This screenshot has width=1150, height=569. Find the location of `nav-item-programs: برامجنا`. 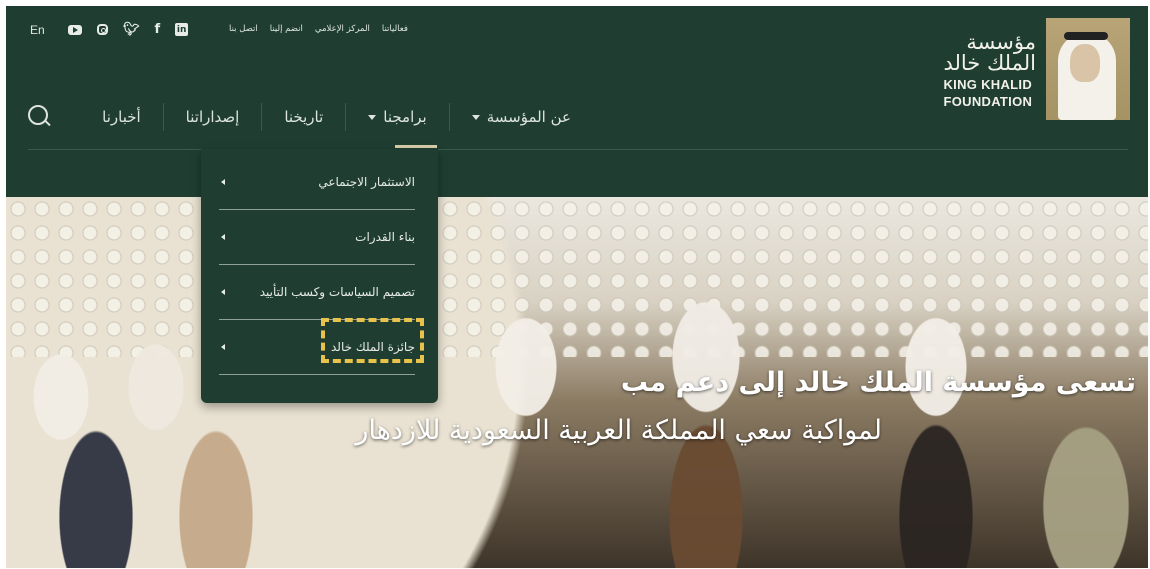

nav-item-programs: برامجنا is located at coordinates (396, 117).